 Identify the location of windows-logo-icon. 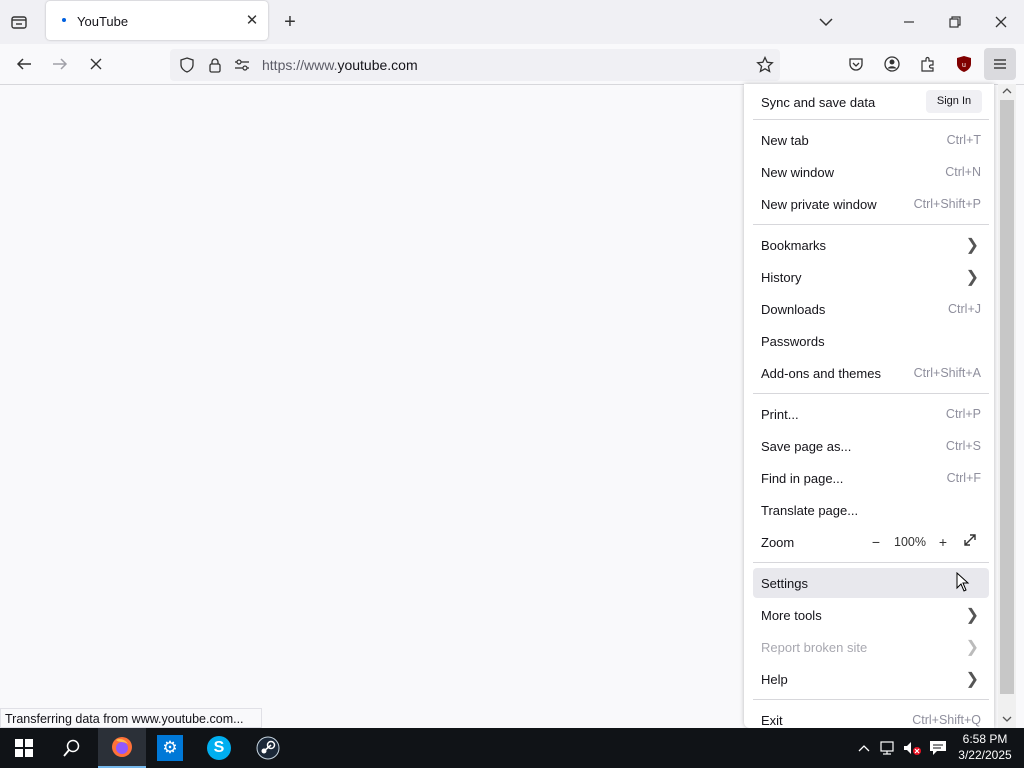
(24, 748).